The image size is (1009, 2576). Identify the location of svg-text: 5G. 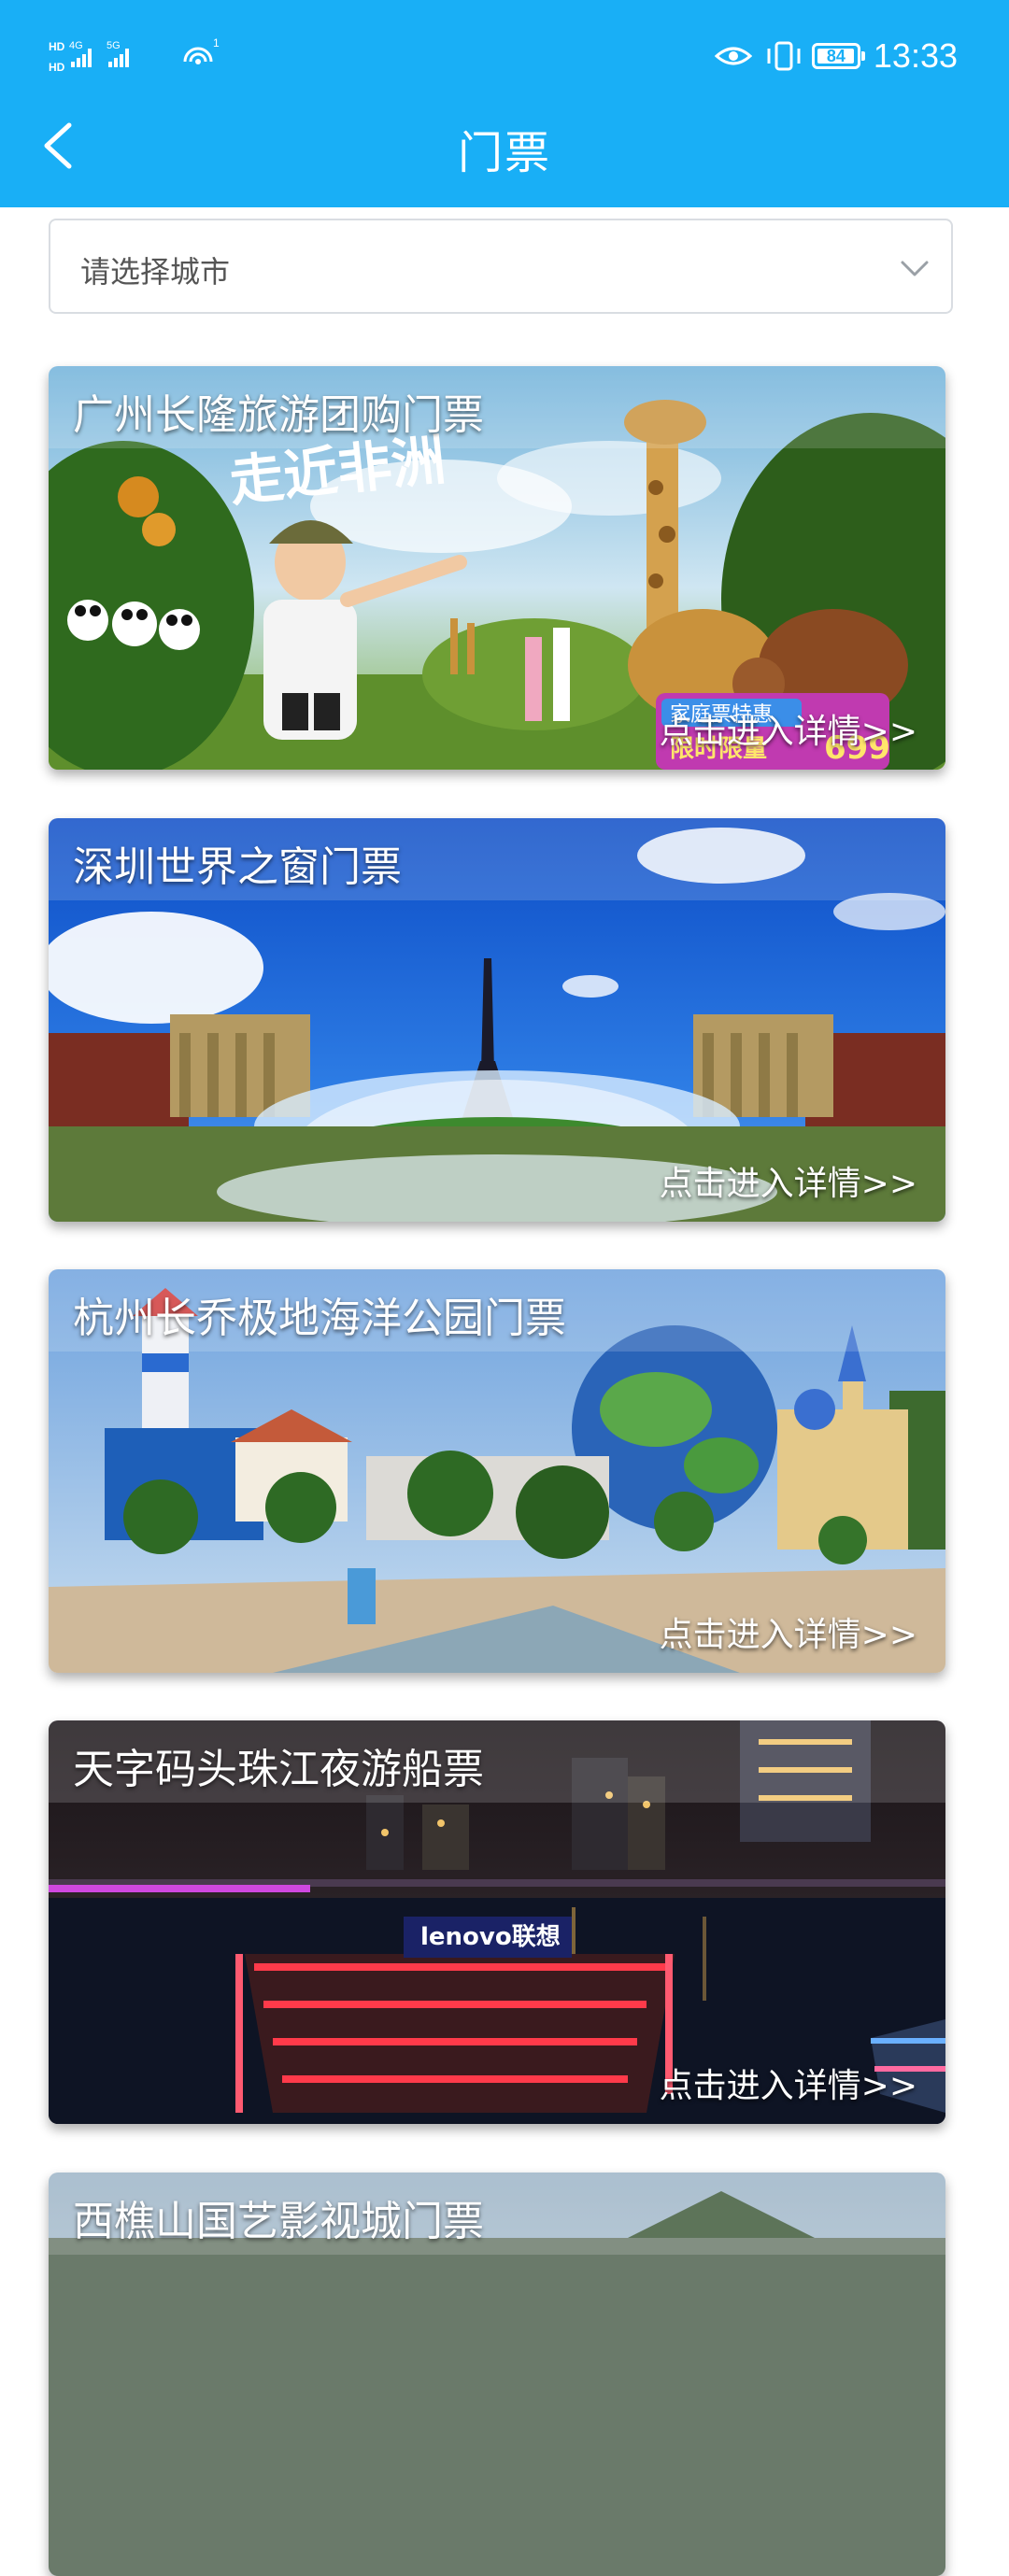
(114, 45).